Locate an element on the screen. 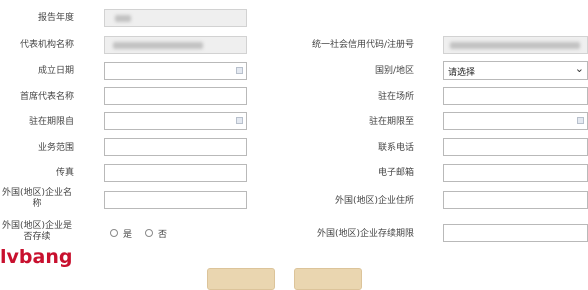  exists-no-radio is located at coordinates (149, 233).